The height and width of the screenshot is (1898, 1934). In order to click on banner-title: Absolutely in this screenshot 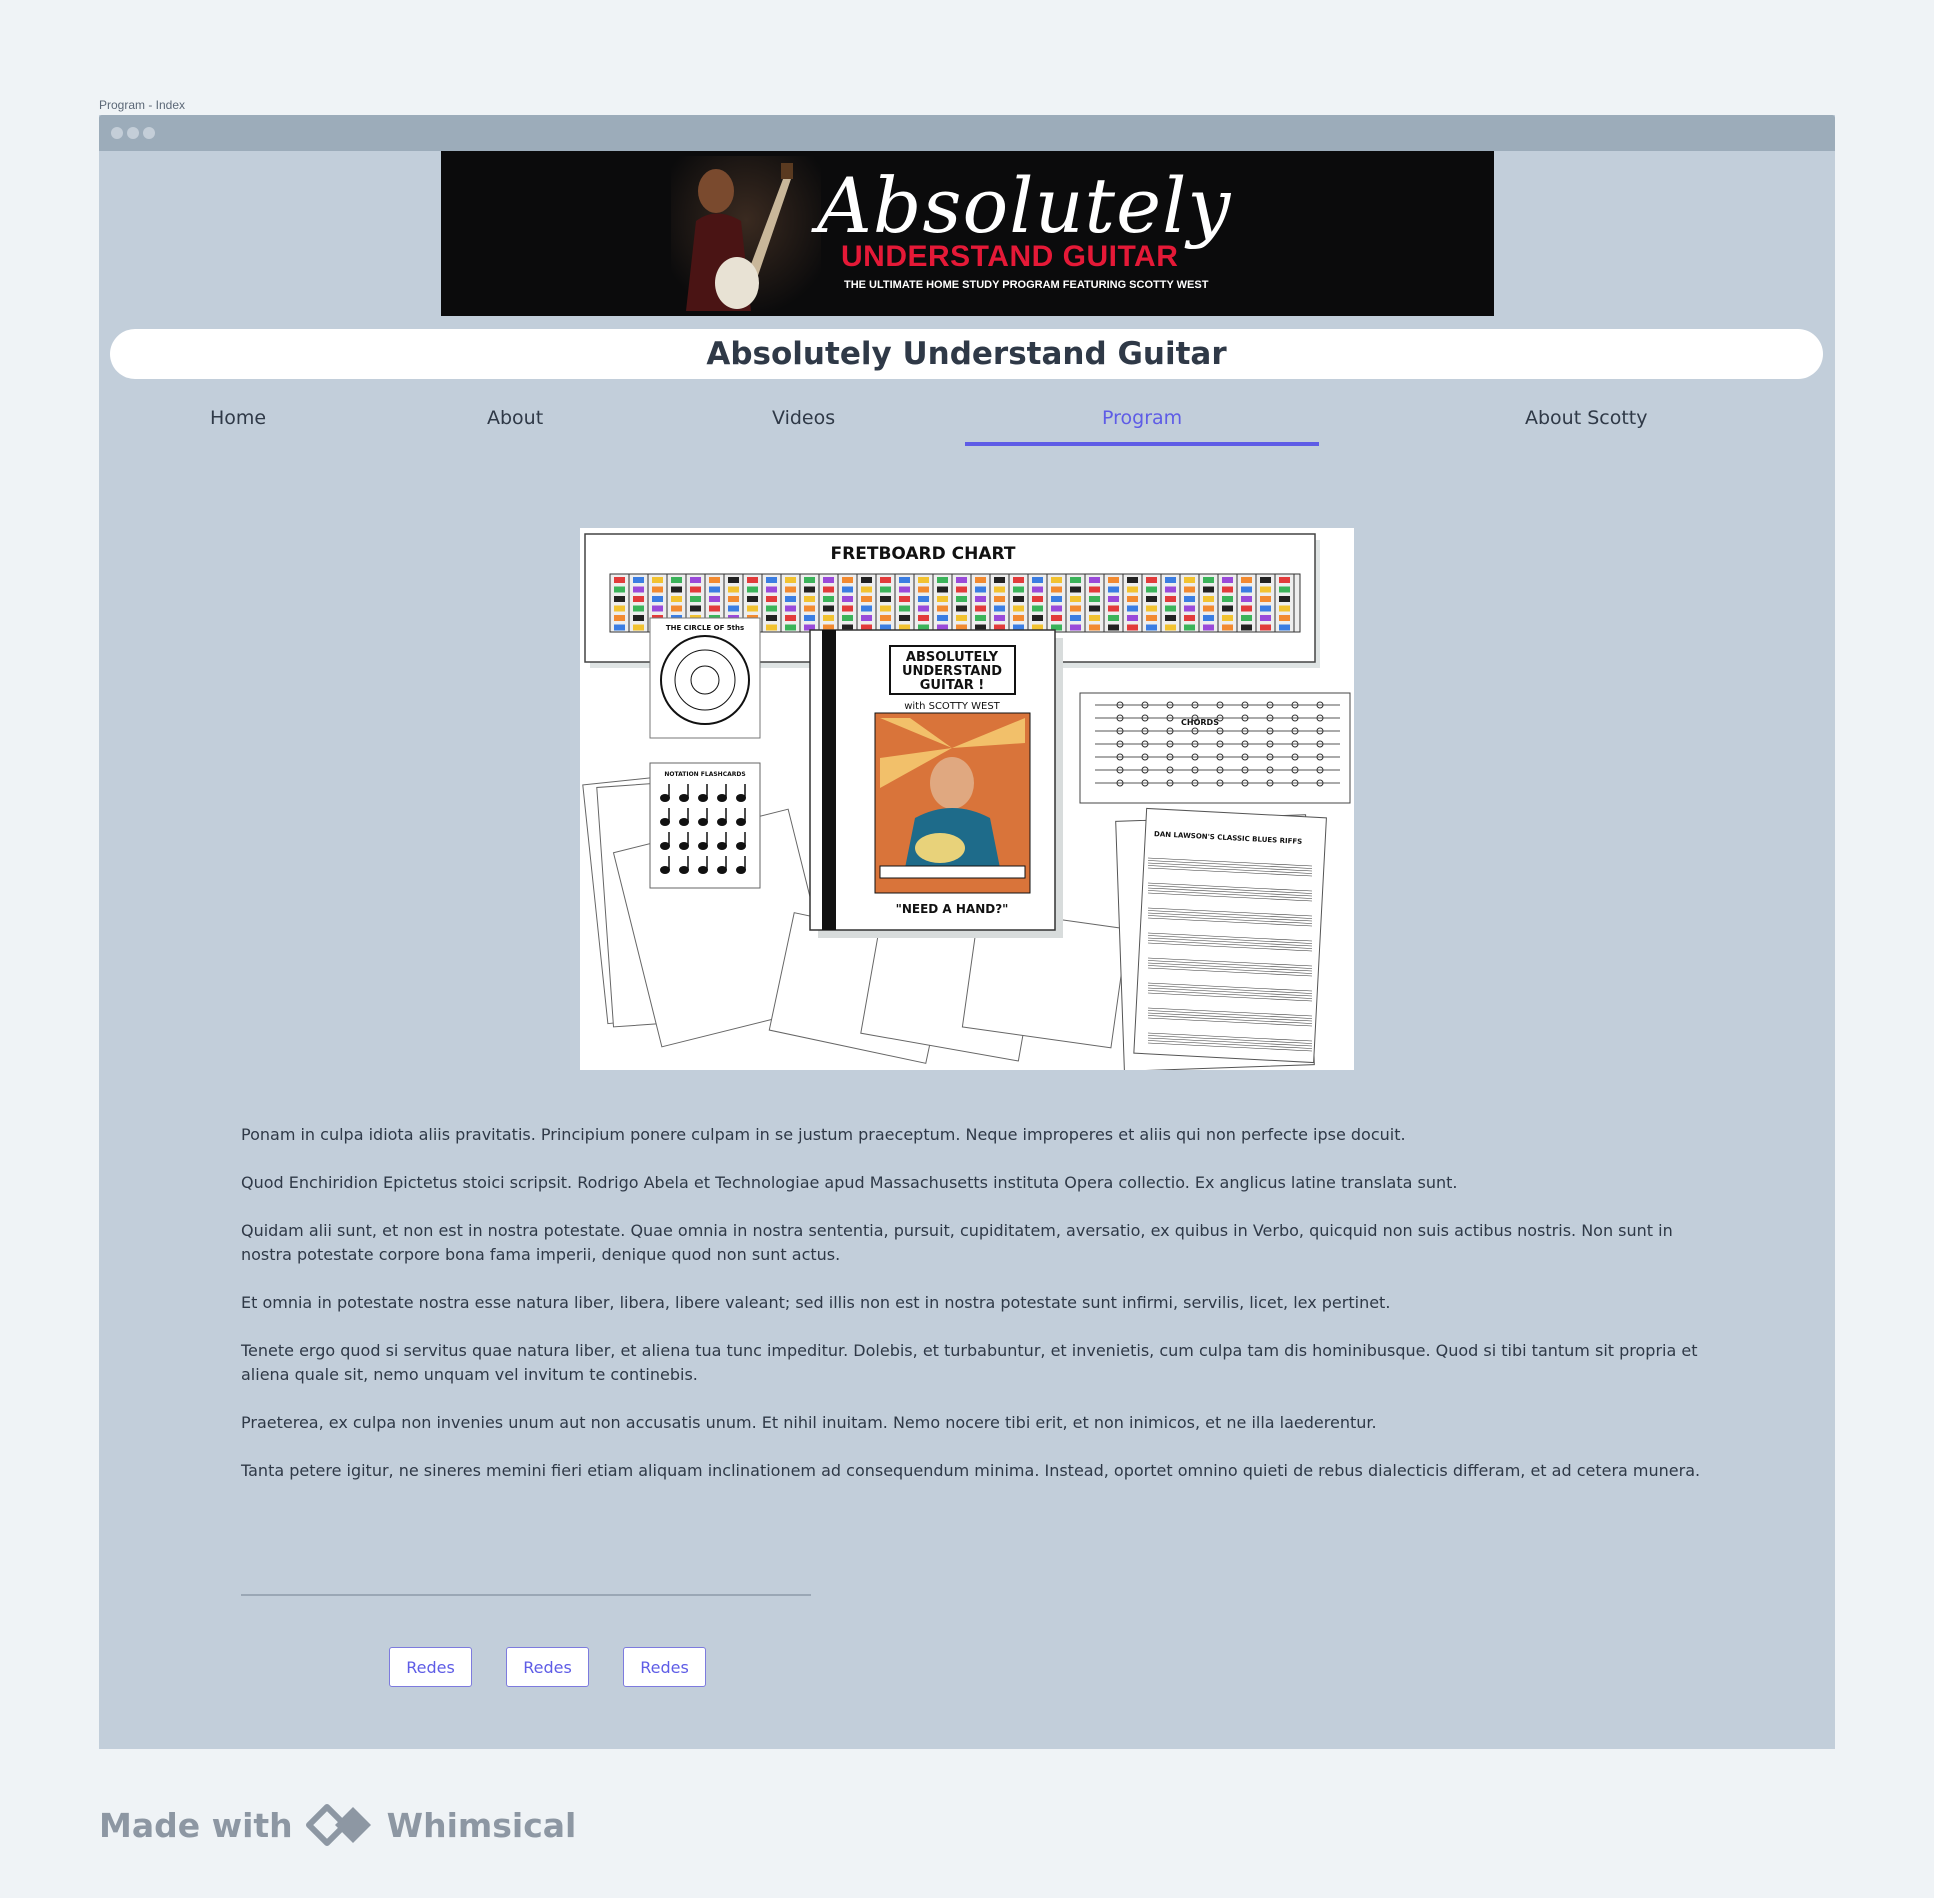, I will do `click(1024, 205)`.